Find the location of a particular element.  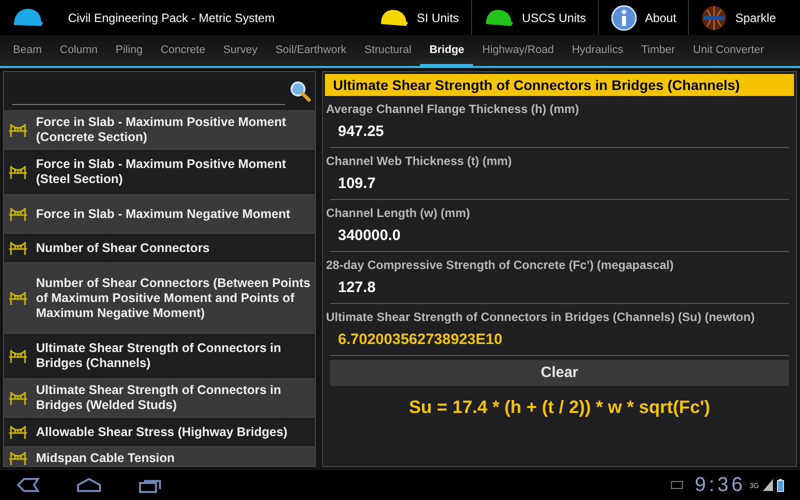

list-item: Force in Slab - Maximum Positive Moment (Concrete Section) is located at coordinates (159, 130).